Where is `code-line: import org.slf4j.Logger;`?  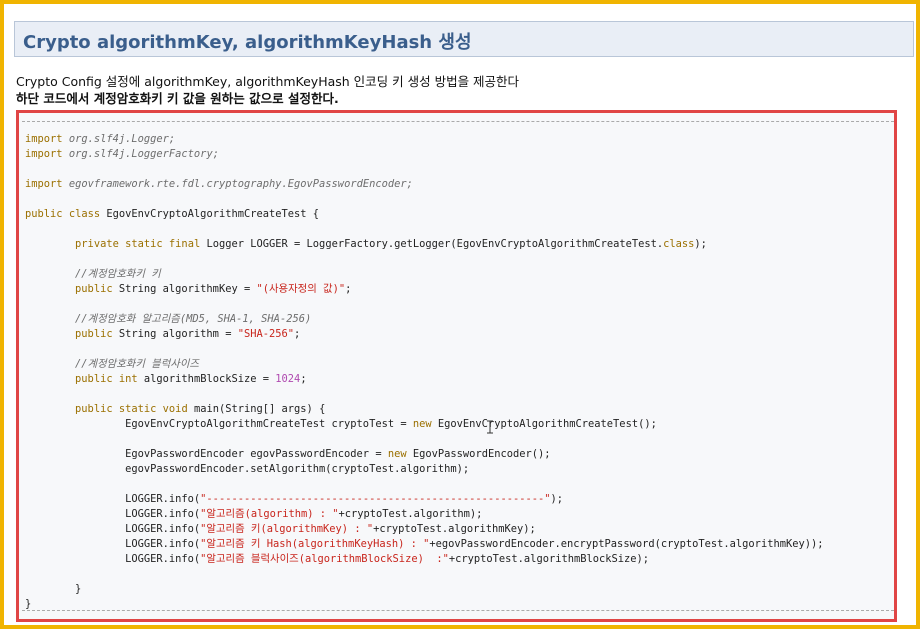
code-line: import org.slf4j.Logger; is located at coordinates (100, 139).